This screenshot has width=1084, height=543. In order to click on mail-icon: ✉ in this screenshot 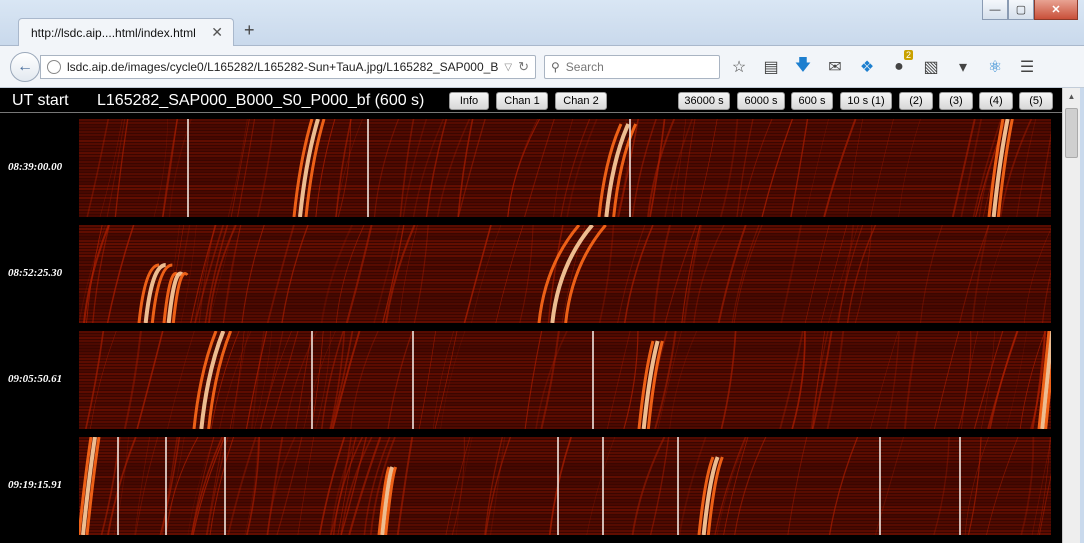, I will do `click(835, 67)`.